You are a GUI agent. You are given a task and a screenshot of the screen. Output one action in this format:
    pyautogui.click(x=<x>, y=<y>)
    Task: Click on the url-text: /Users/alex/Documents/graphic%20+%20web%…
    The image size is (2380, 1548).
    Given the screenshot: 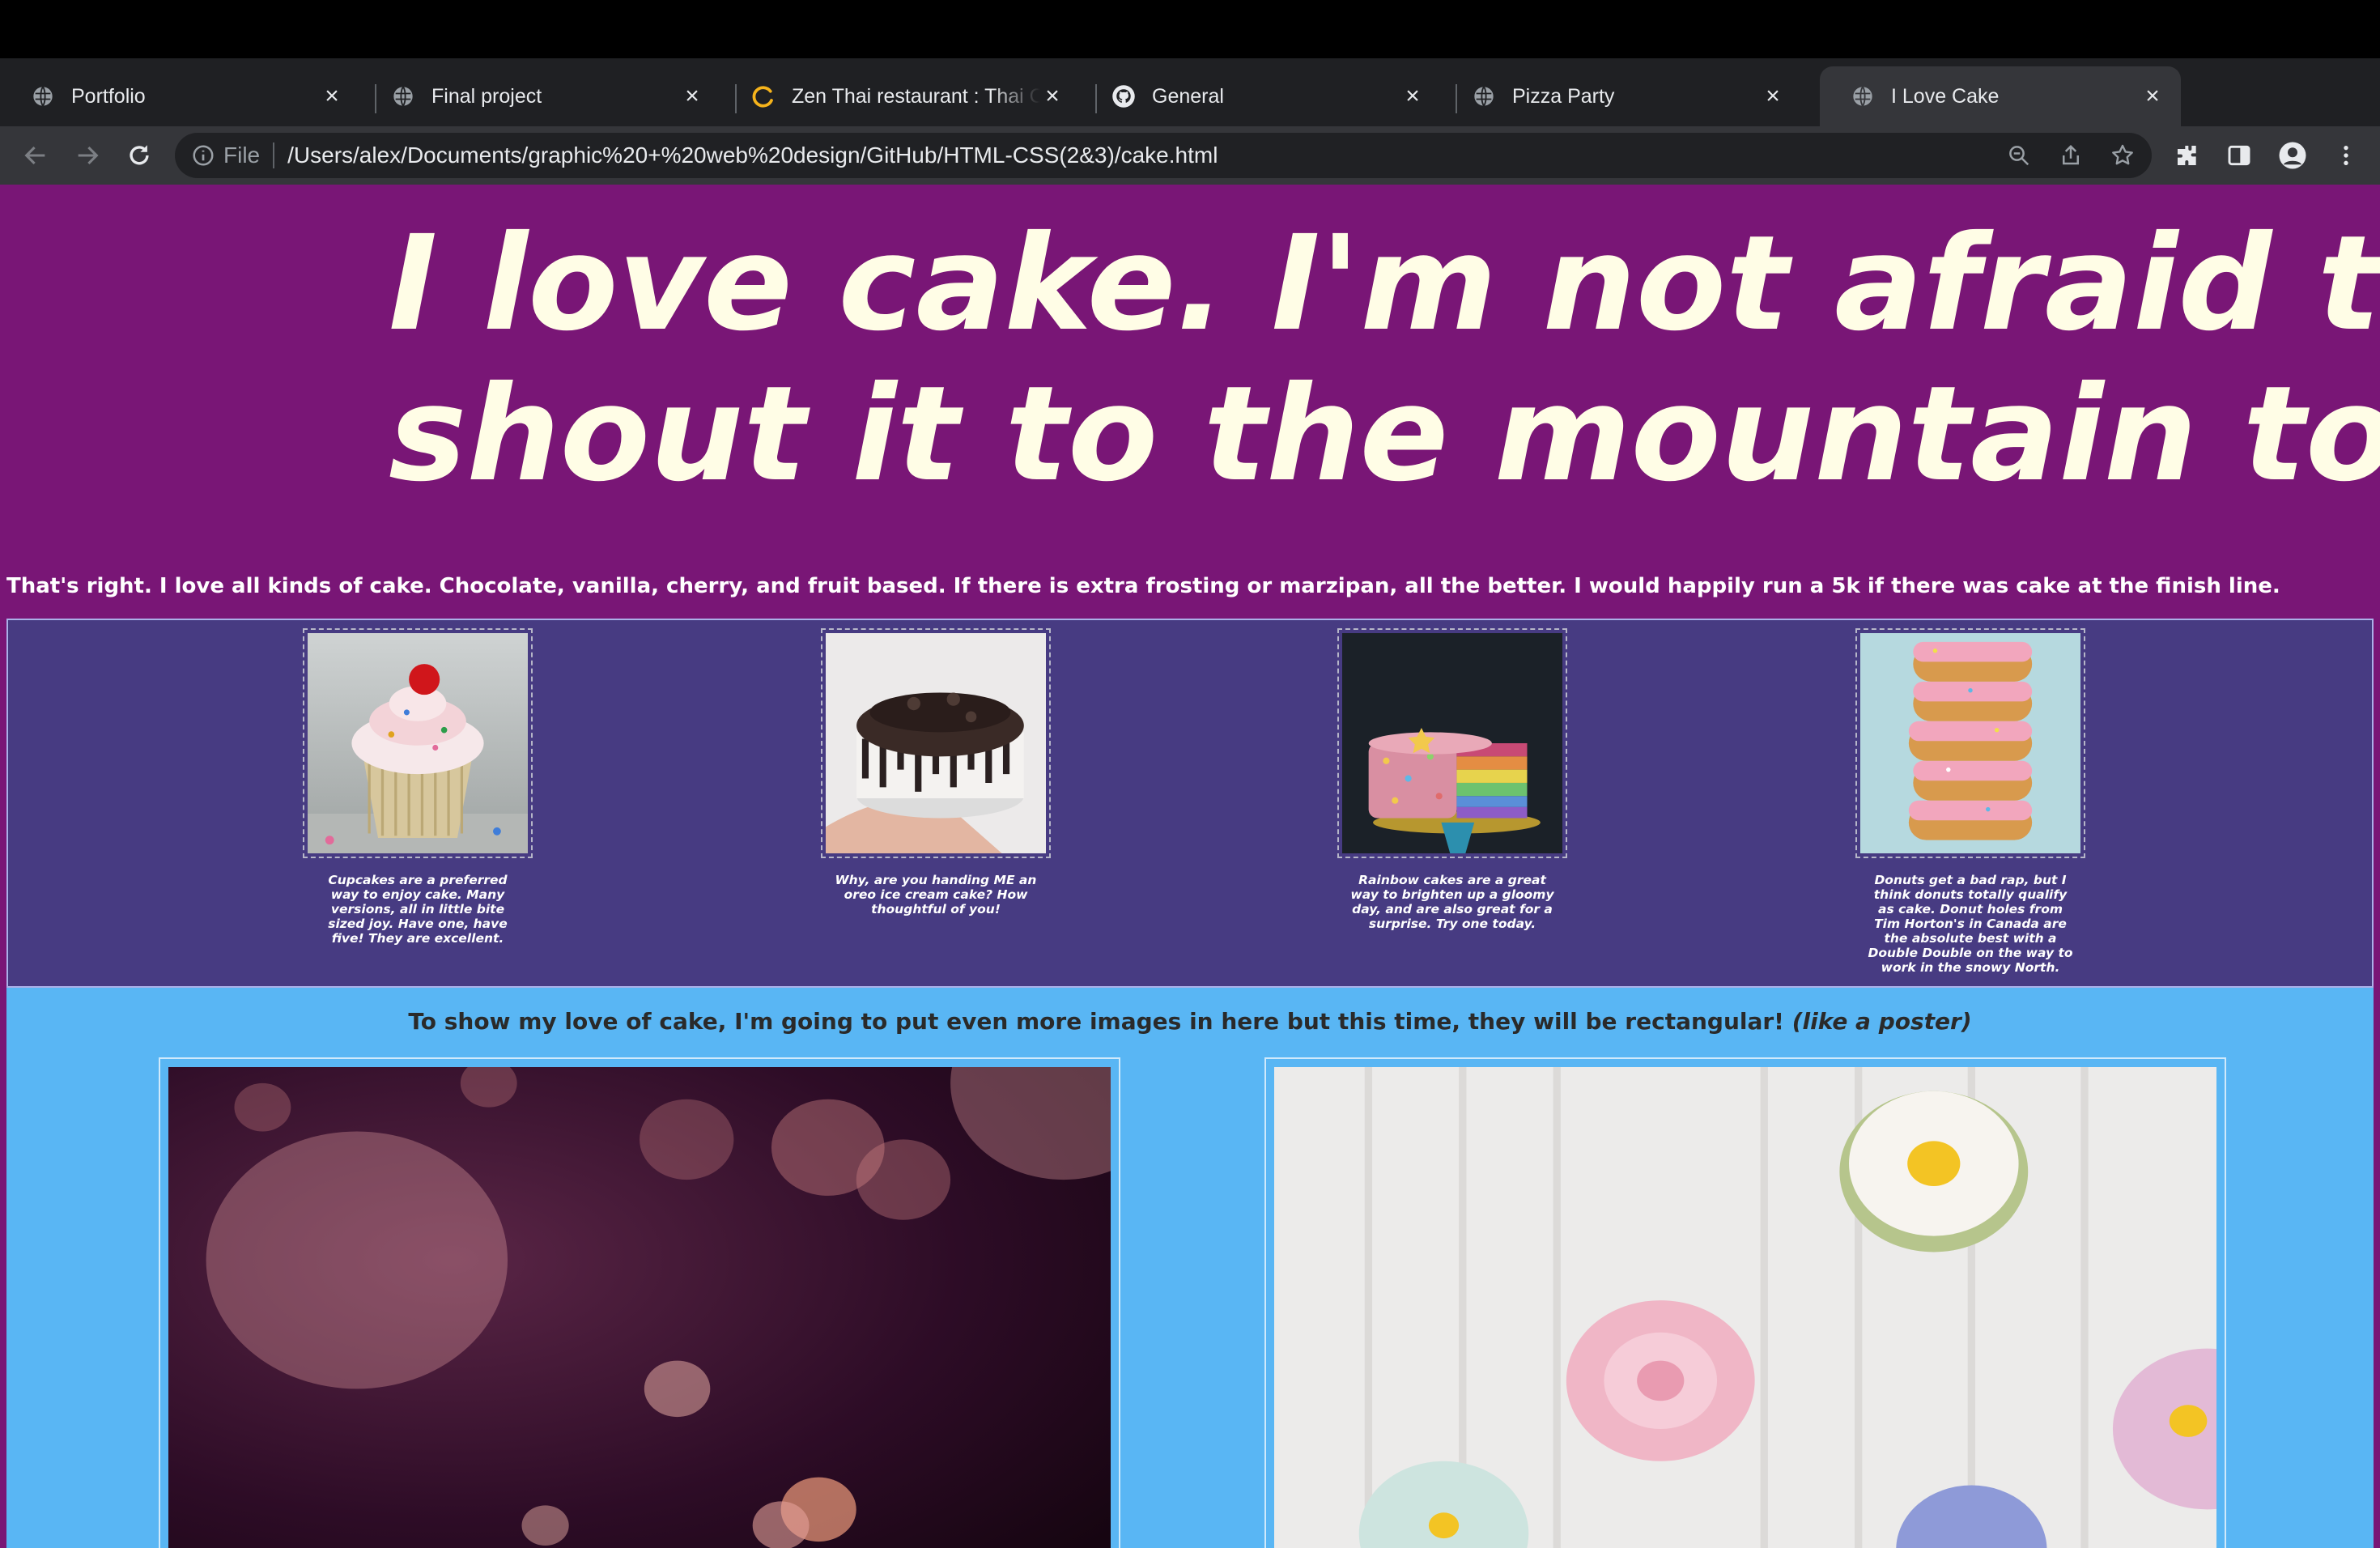 What is the action you would take?
    pyautogui.click(x=753, y=155)
    